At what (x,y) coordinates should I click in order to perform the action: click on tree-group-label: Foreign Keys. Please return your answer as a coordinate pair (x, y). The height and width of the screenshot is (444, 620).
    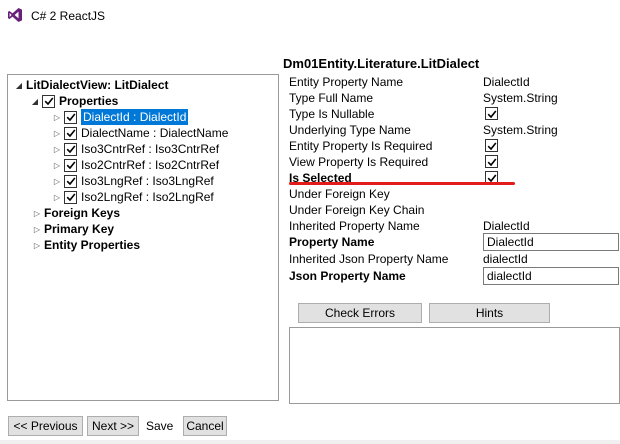
    Looking at the image, I should click on (82, 213).